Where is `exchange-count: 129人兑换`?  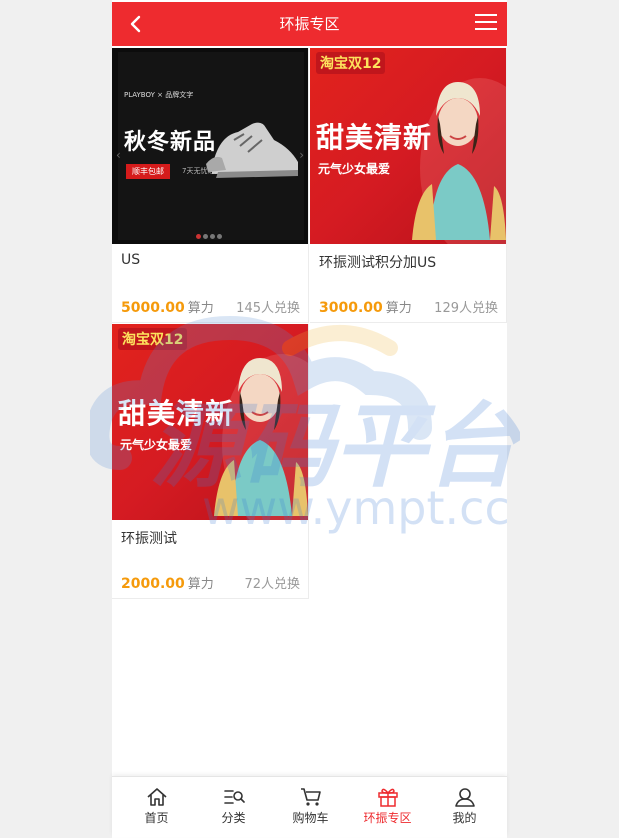 exchange-count: 129人兑换 is located at coordinates (466, 308).